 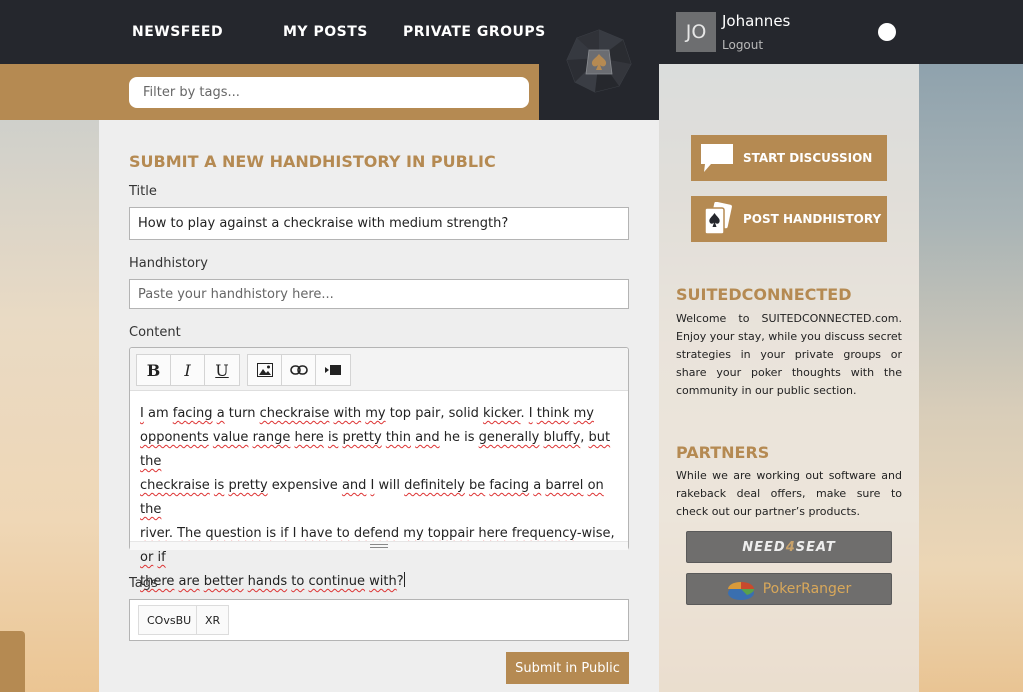 I want to click on format-button-group: B I U, so click(x=188, y=370).